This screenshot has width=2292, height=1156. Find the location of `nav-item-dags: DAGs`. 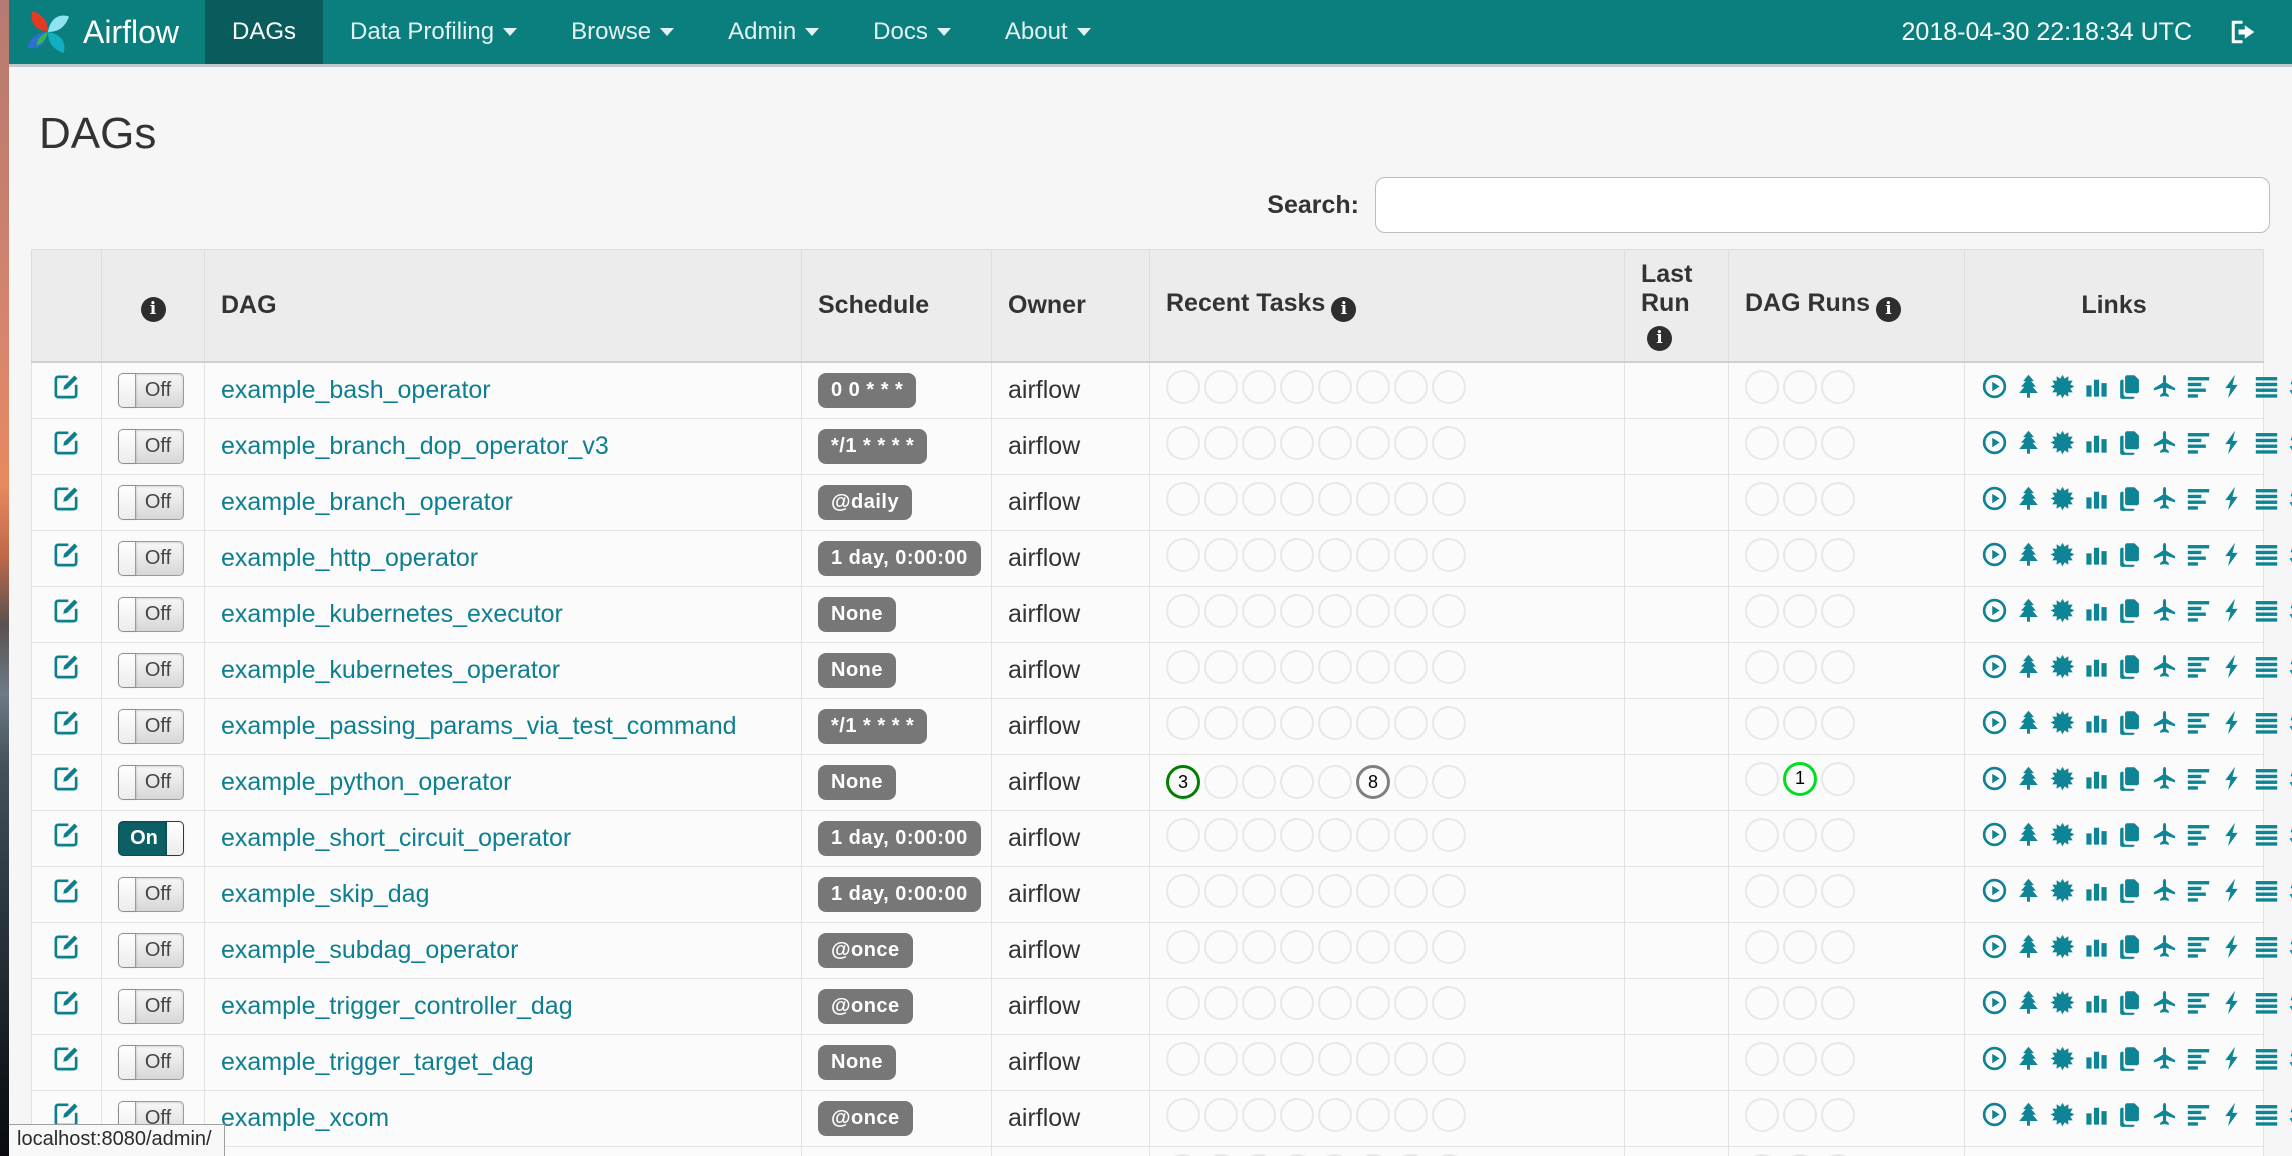

nav-item-dags: DAGs is located at coordinates (264, 32).